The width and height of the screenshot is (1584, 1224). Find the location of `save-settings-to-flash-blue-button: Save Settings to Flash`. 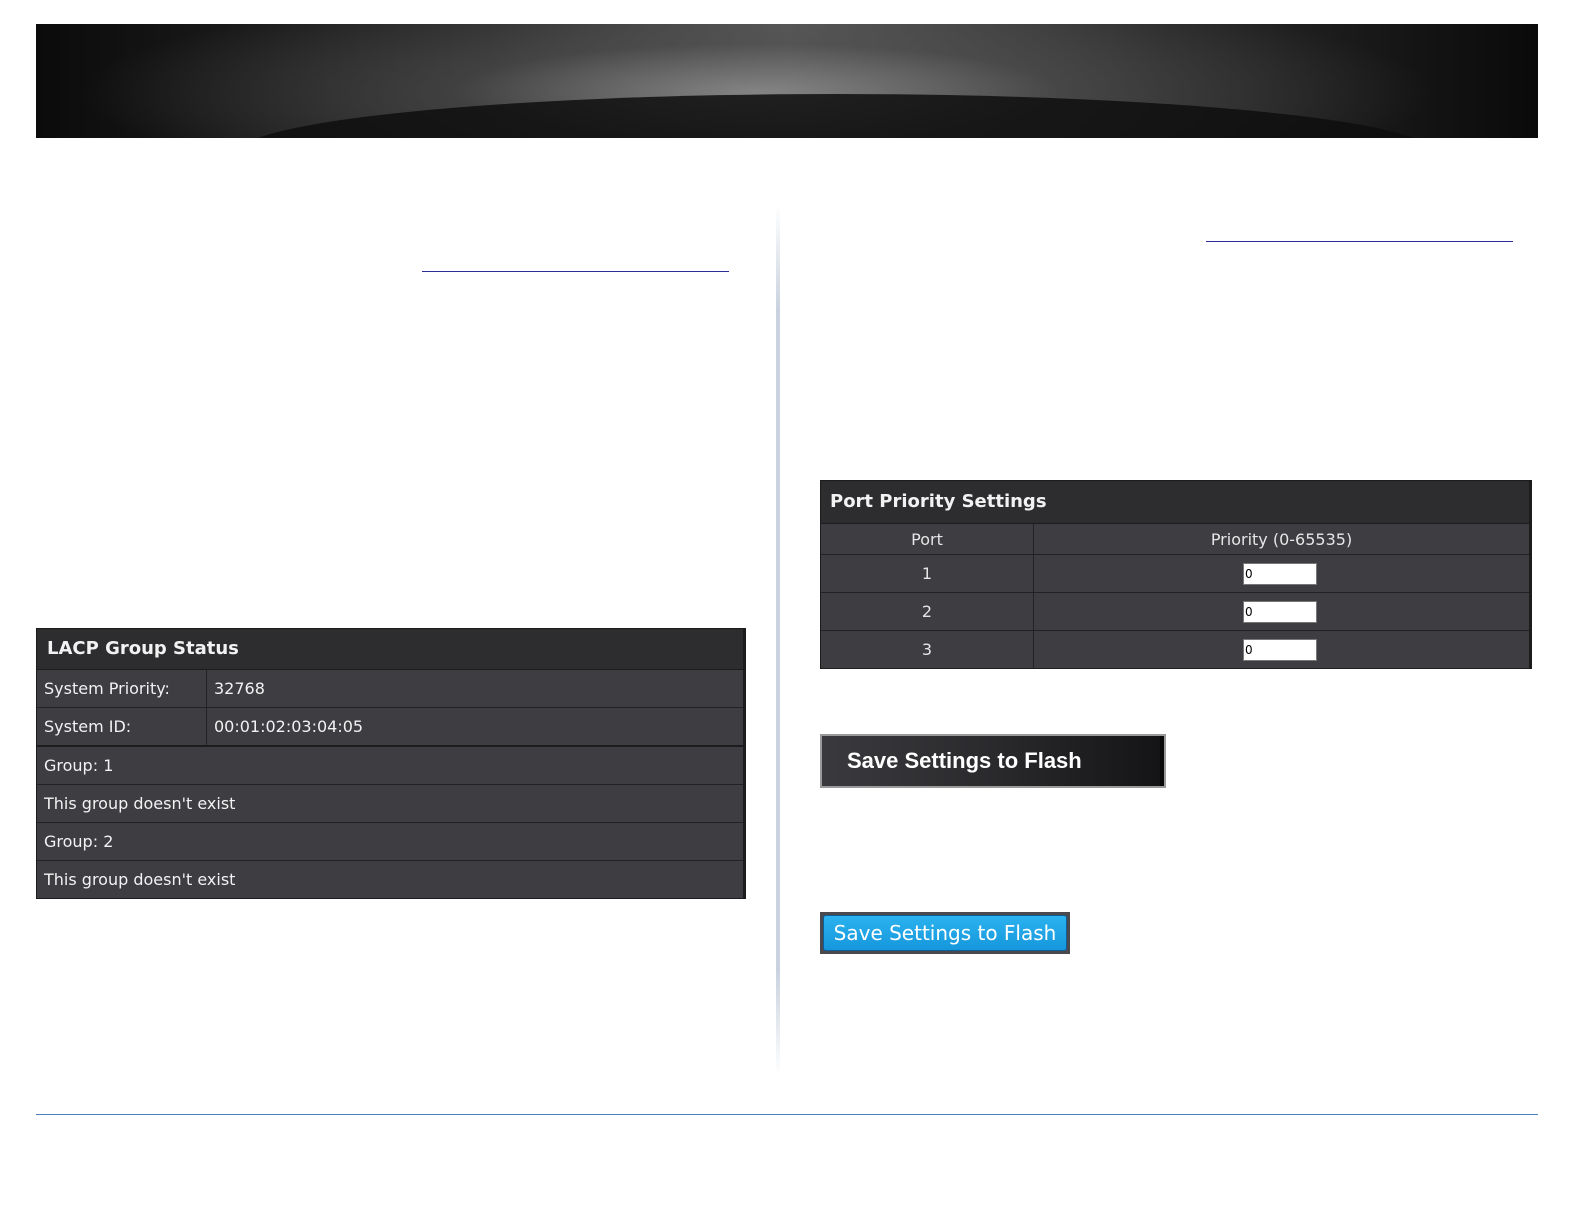

save-settings-to-flash-blue-button: Save Settings to Flash is located at coordinates (945, 933).